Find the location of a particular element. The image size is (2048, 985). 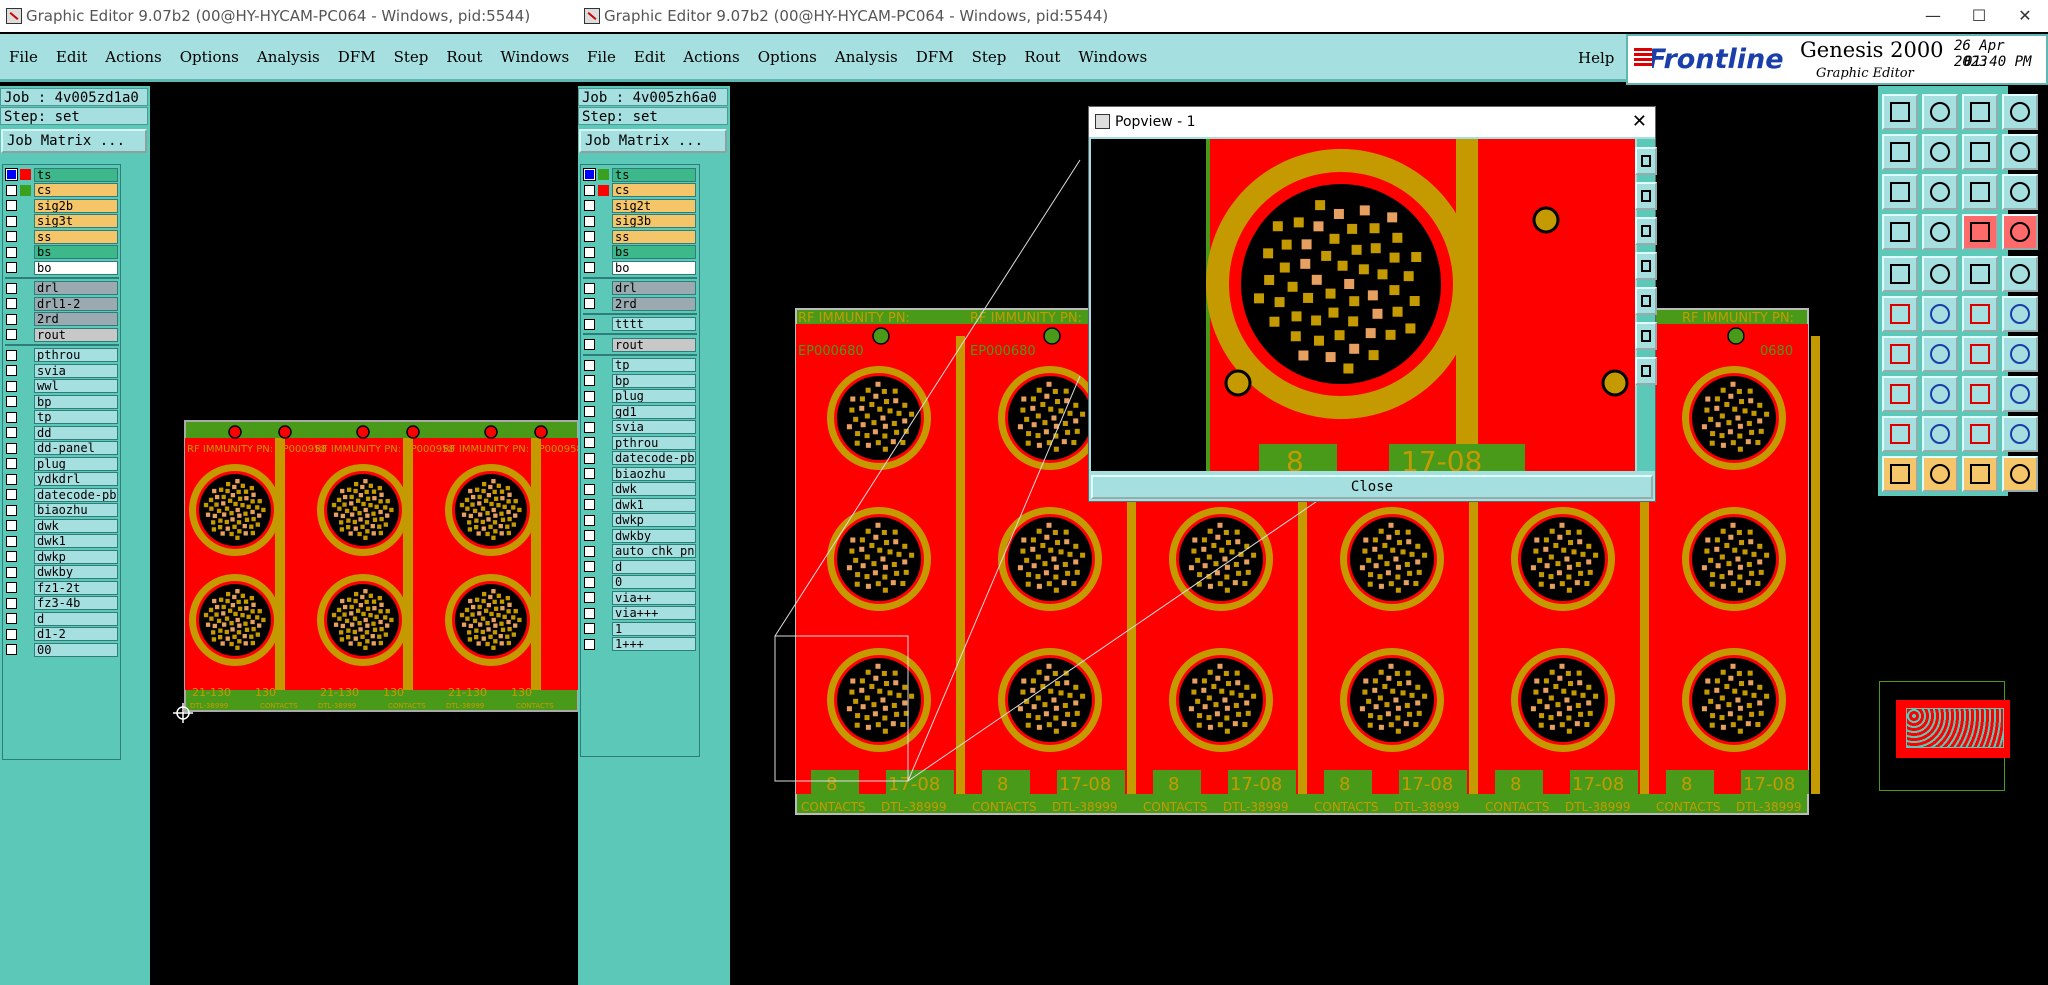

menu-dfm: DFM is located at coordinates (935, 57).